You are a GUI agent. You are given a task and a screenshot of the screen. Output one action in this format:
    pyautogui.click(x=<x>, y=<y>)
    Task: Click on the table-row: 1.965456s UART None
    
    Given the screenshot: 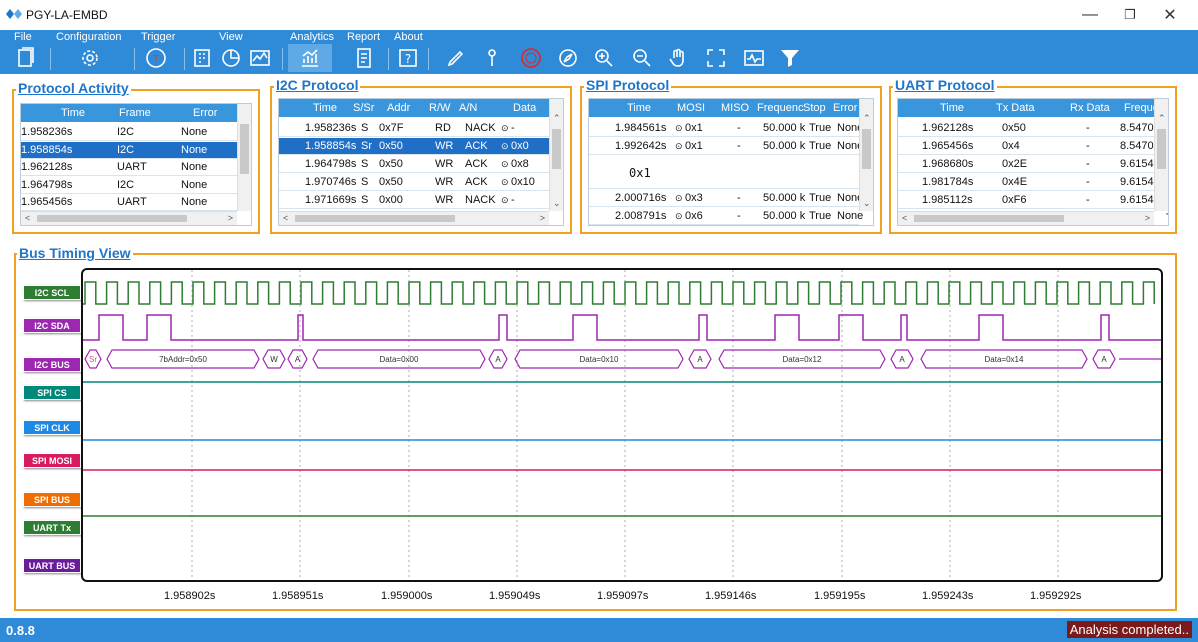 What is the action you would take?
    pyautogui.click(x=129, y=202)
    